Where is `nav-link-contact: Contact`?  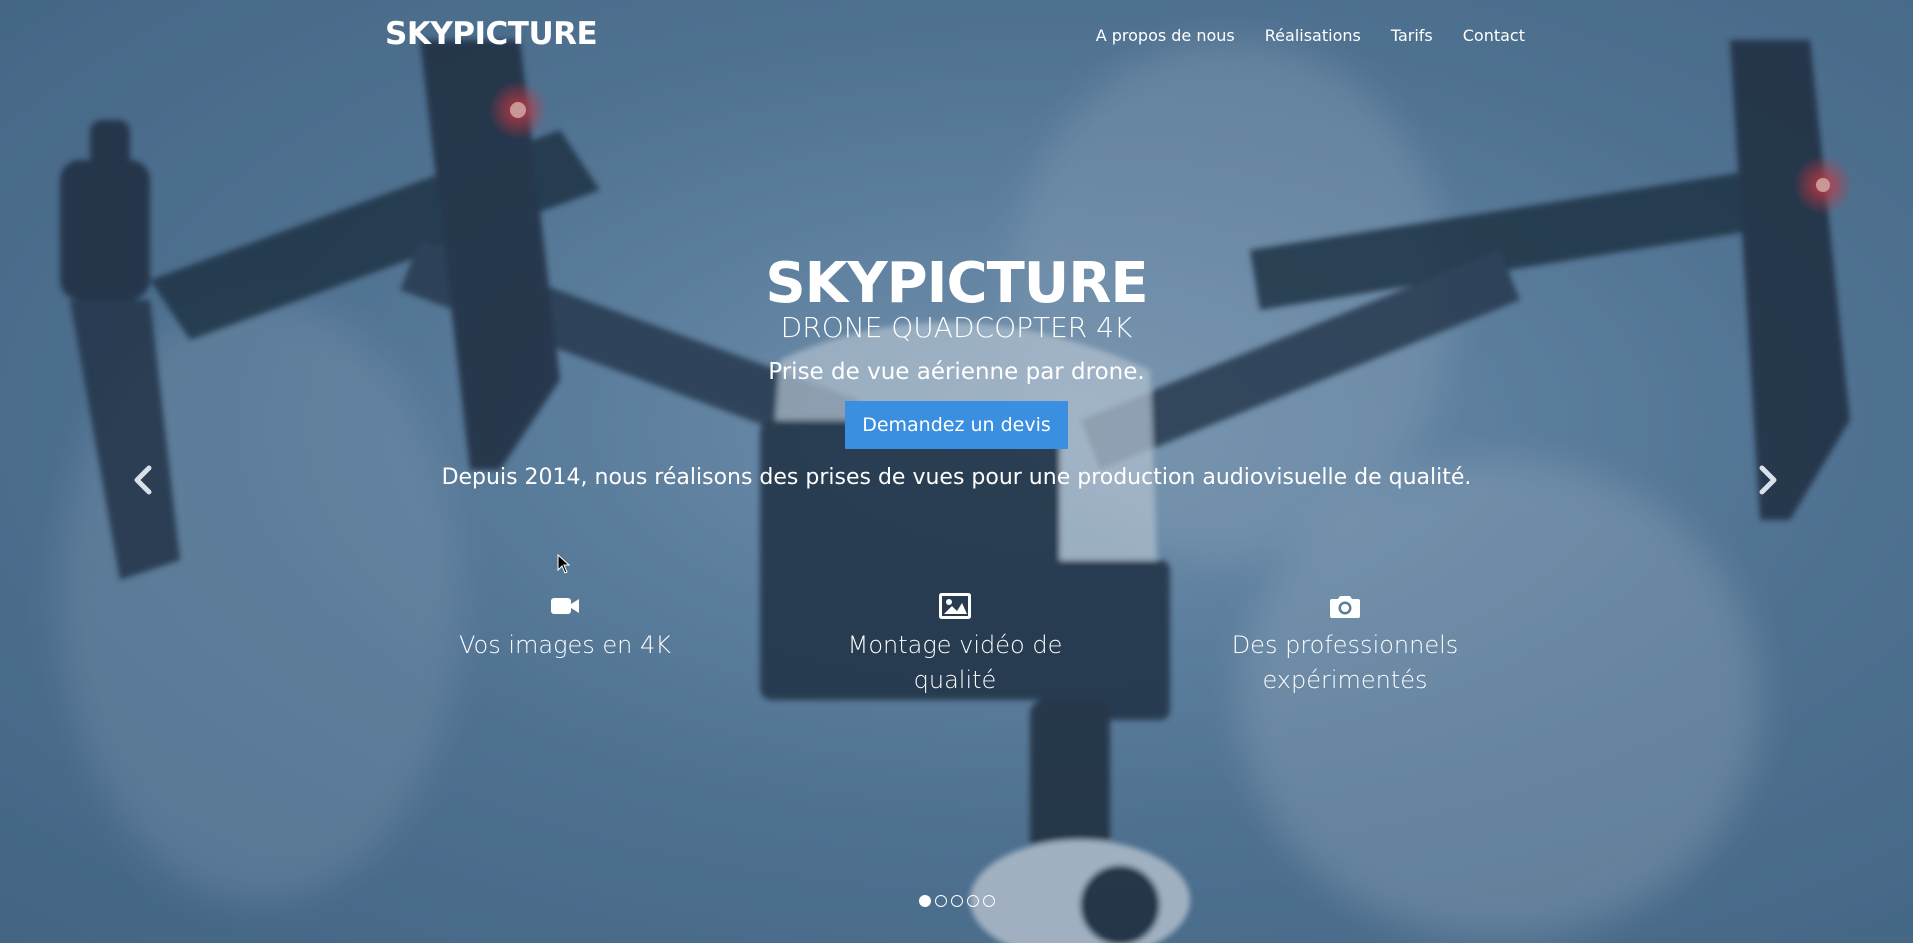
nav-link-contact: Contact is located at coordinates (1494, 35).